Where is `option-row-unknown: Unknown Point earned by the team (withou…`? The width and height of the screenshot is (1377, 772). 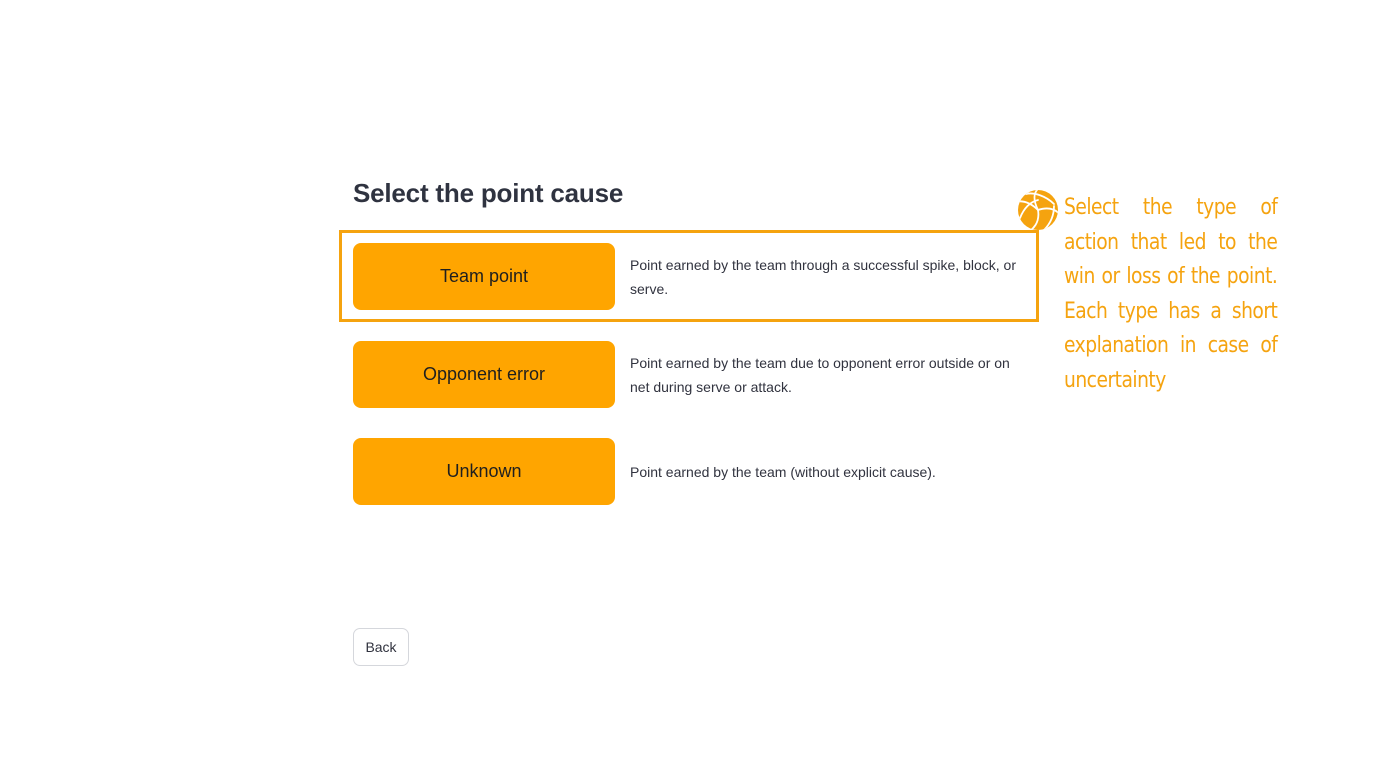
option-row-unknown: Unknown Point earned by the team (withou… is located at coordinates (693, 471).